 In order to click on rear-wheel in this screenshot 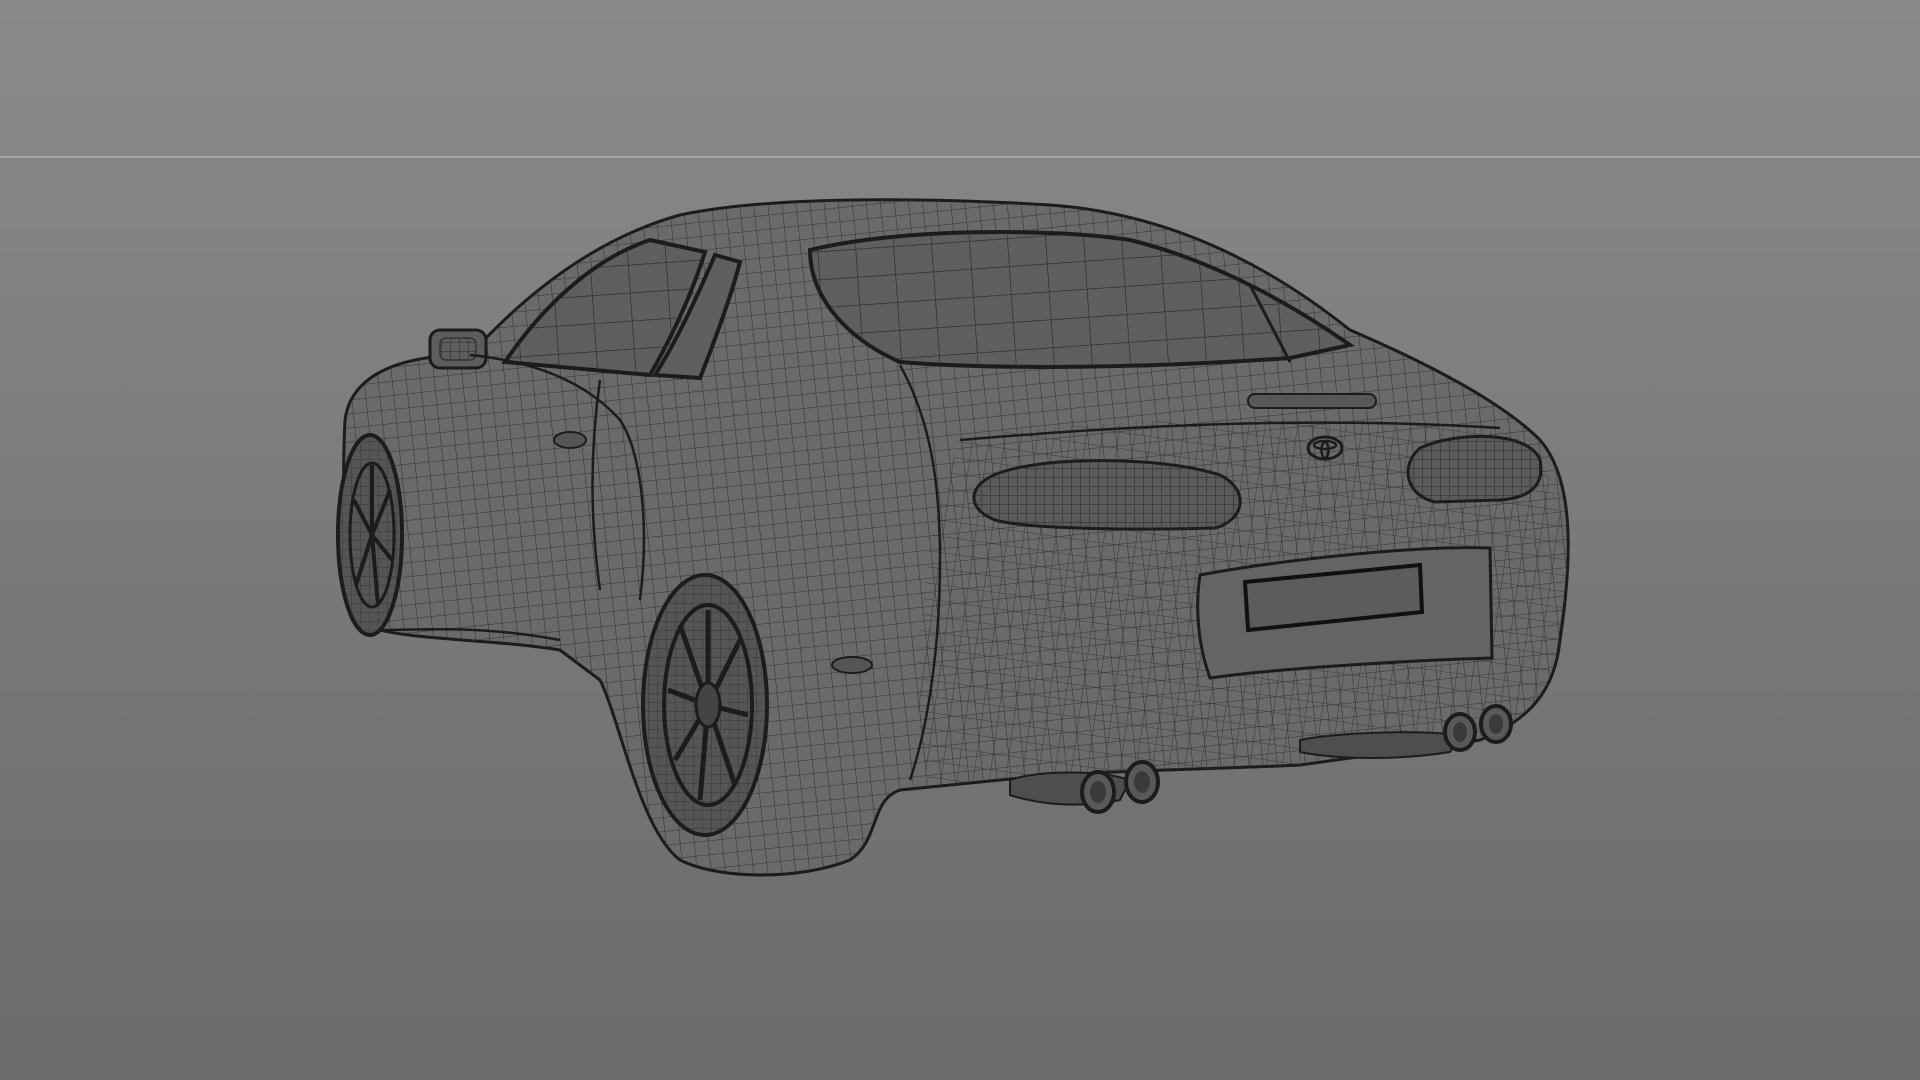, I will do `click(705, 705)`.